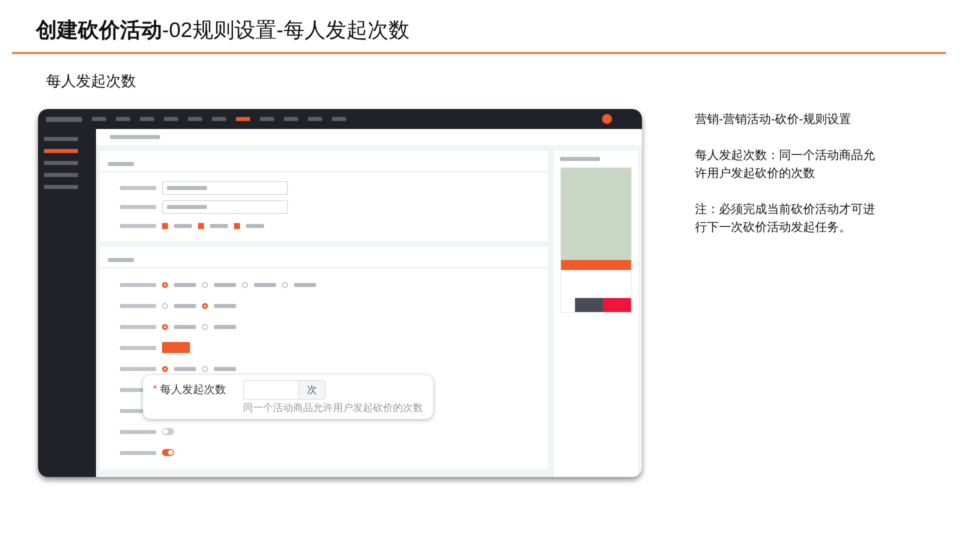 The width and height of the screenshot is (960, 540). I want to click on note-text: 营销-营销活动-砍价-规则设置, so click(773, 119).